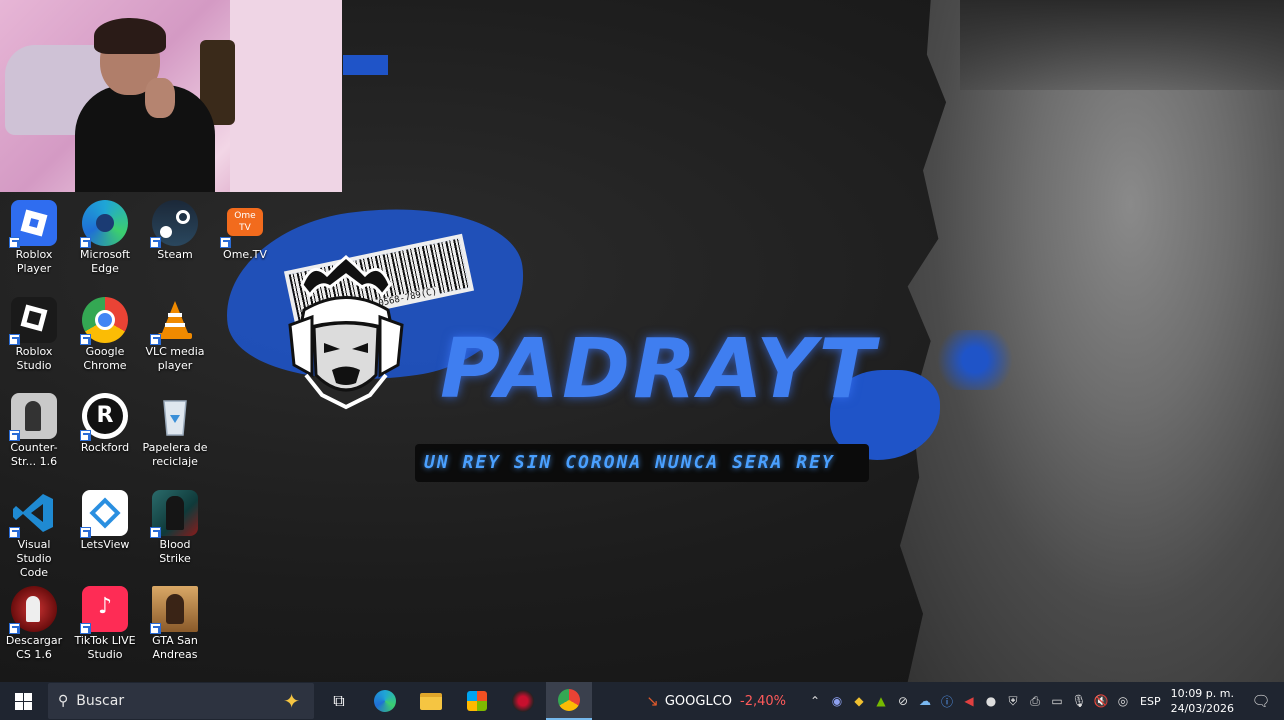 The height and width of the screenshot is (720, 1284). What do you see at coordinates (33, 514) in the screenshot?
I see `vscode-icon` at bounding box center [33, 514].